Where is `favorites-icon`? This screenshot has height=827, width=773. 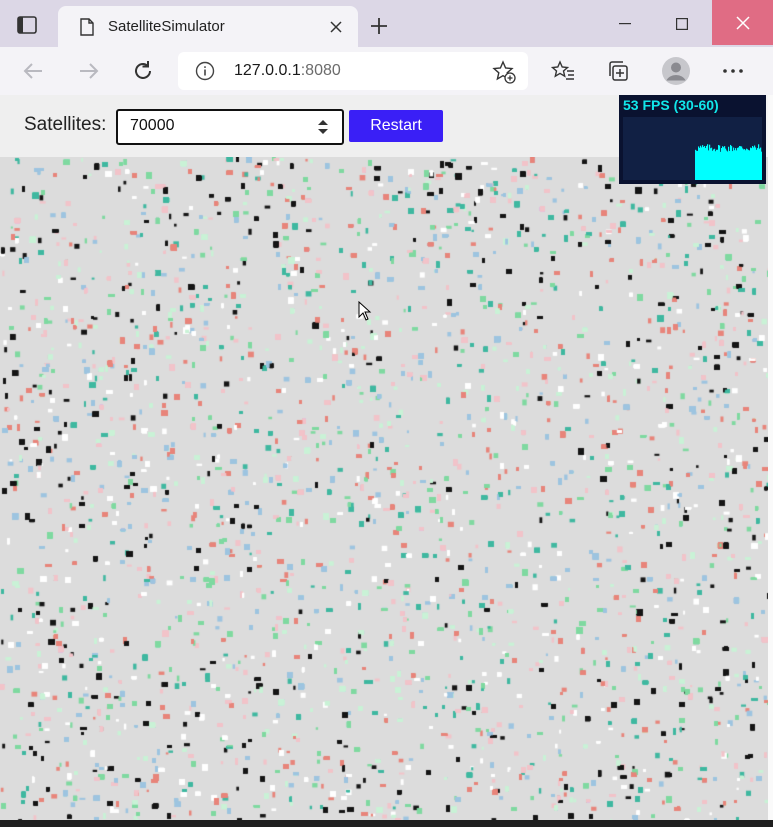 favorites-icon is located at coordinates (563, 71).